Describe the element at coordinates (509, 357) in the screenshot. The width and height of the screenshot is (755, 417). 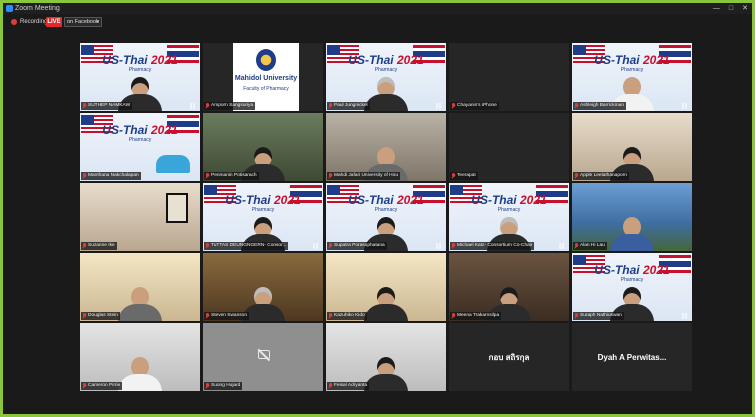
I see `participant-tile: กอบ สถิรกุล` at that location.